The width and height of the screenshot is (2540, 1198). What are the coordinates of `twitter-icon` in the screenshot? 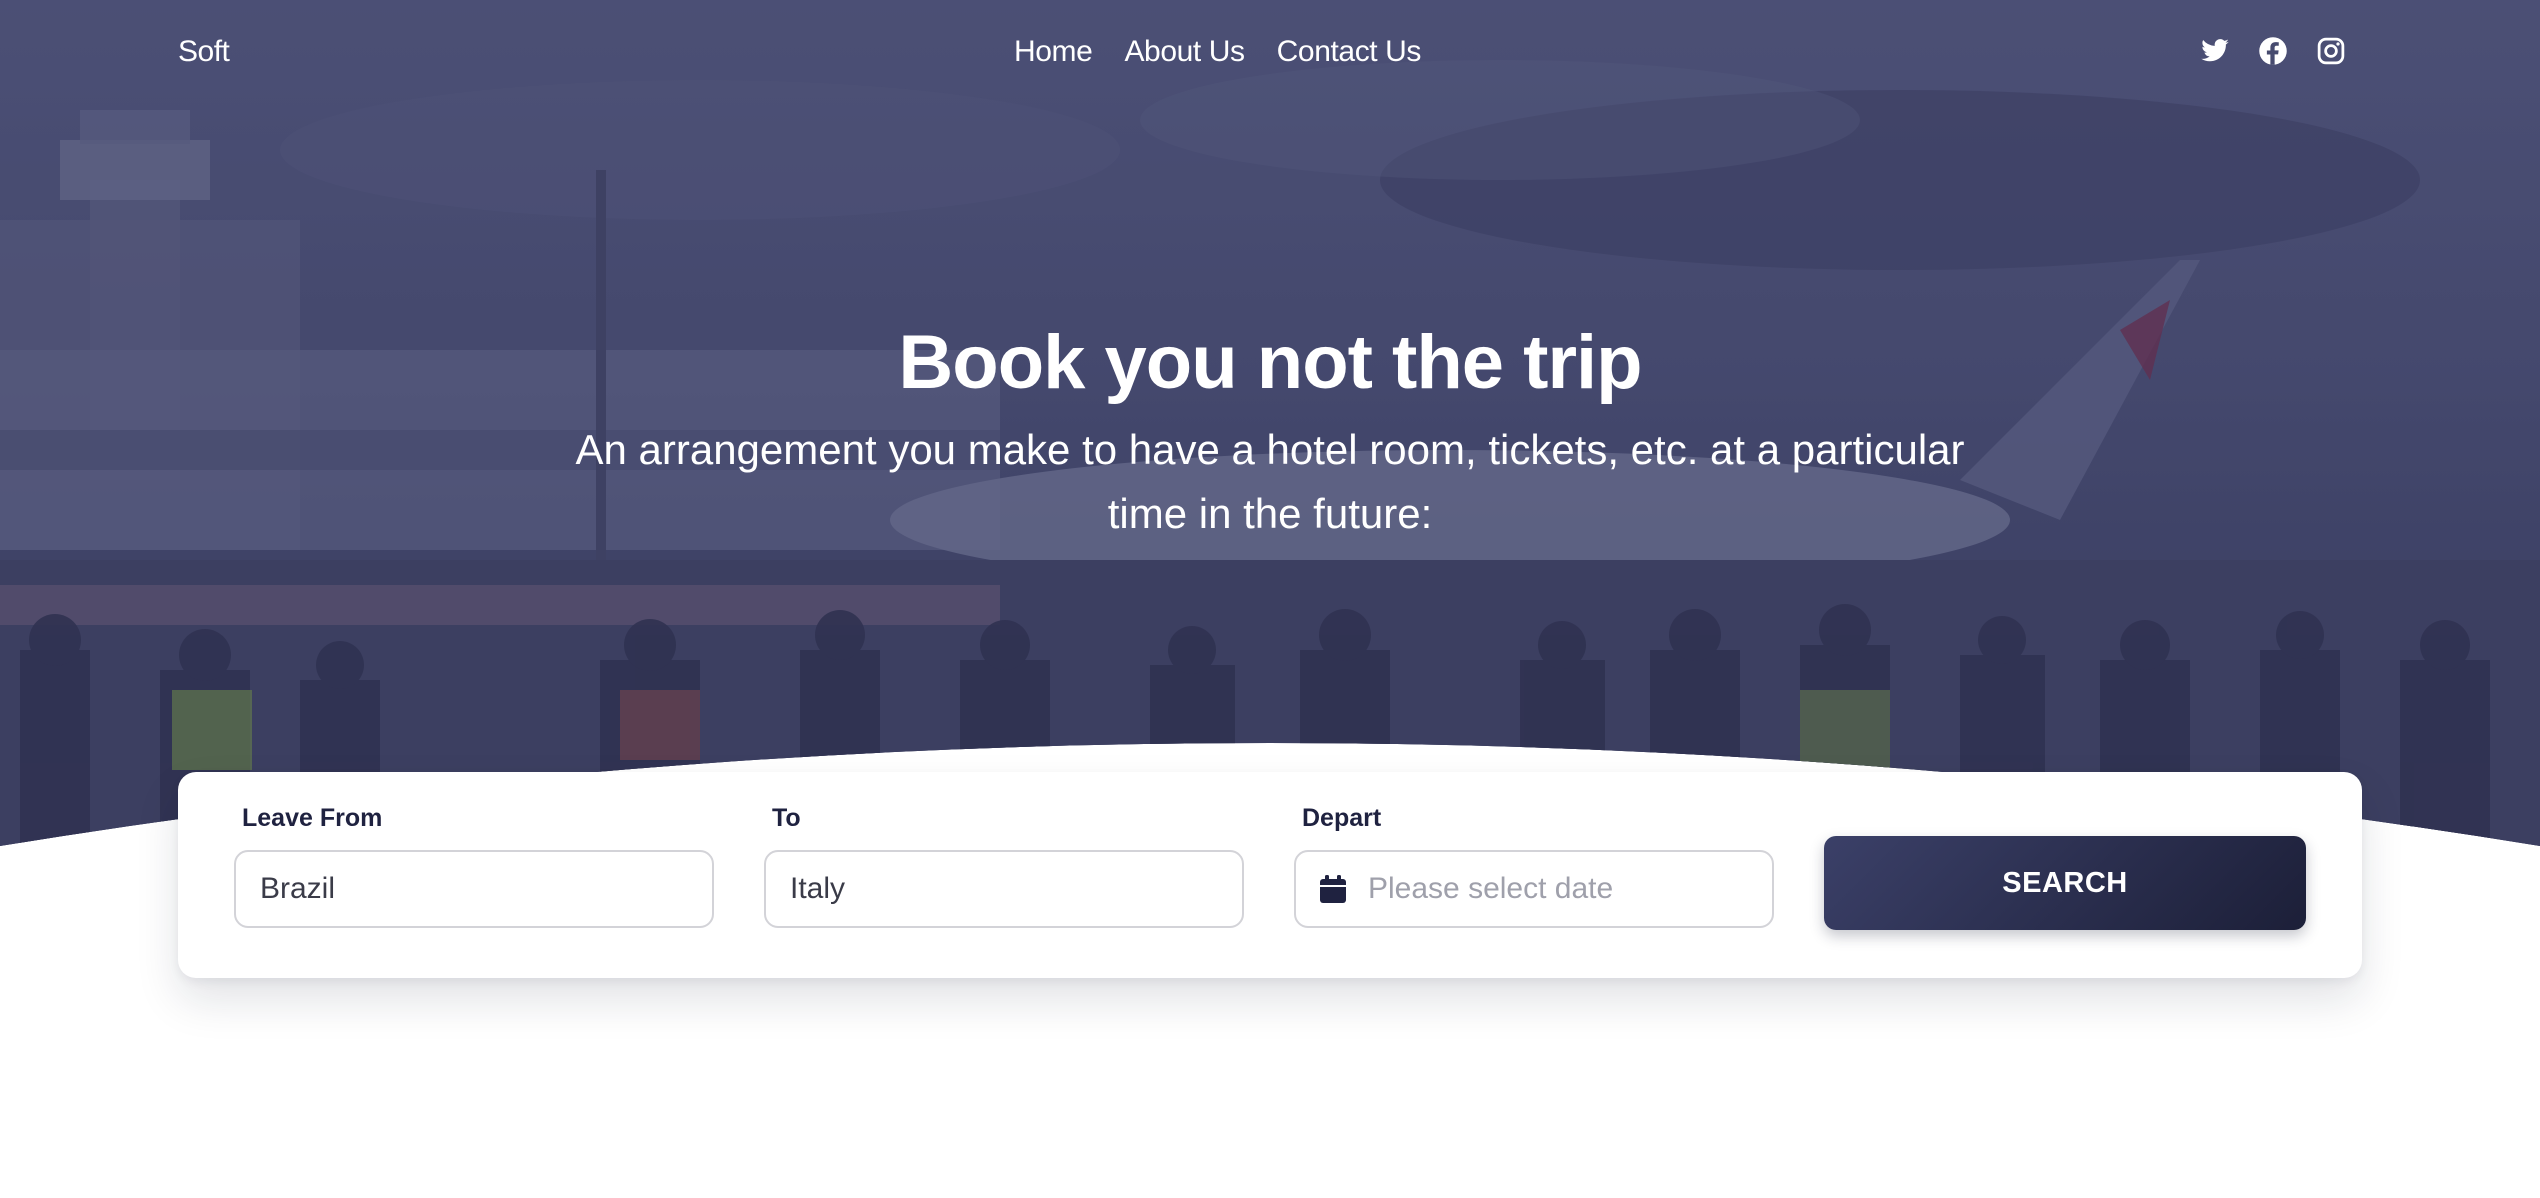 It's located at (2215, 51).